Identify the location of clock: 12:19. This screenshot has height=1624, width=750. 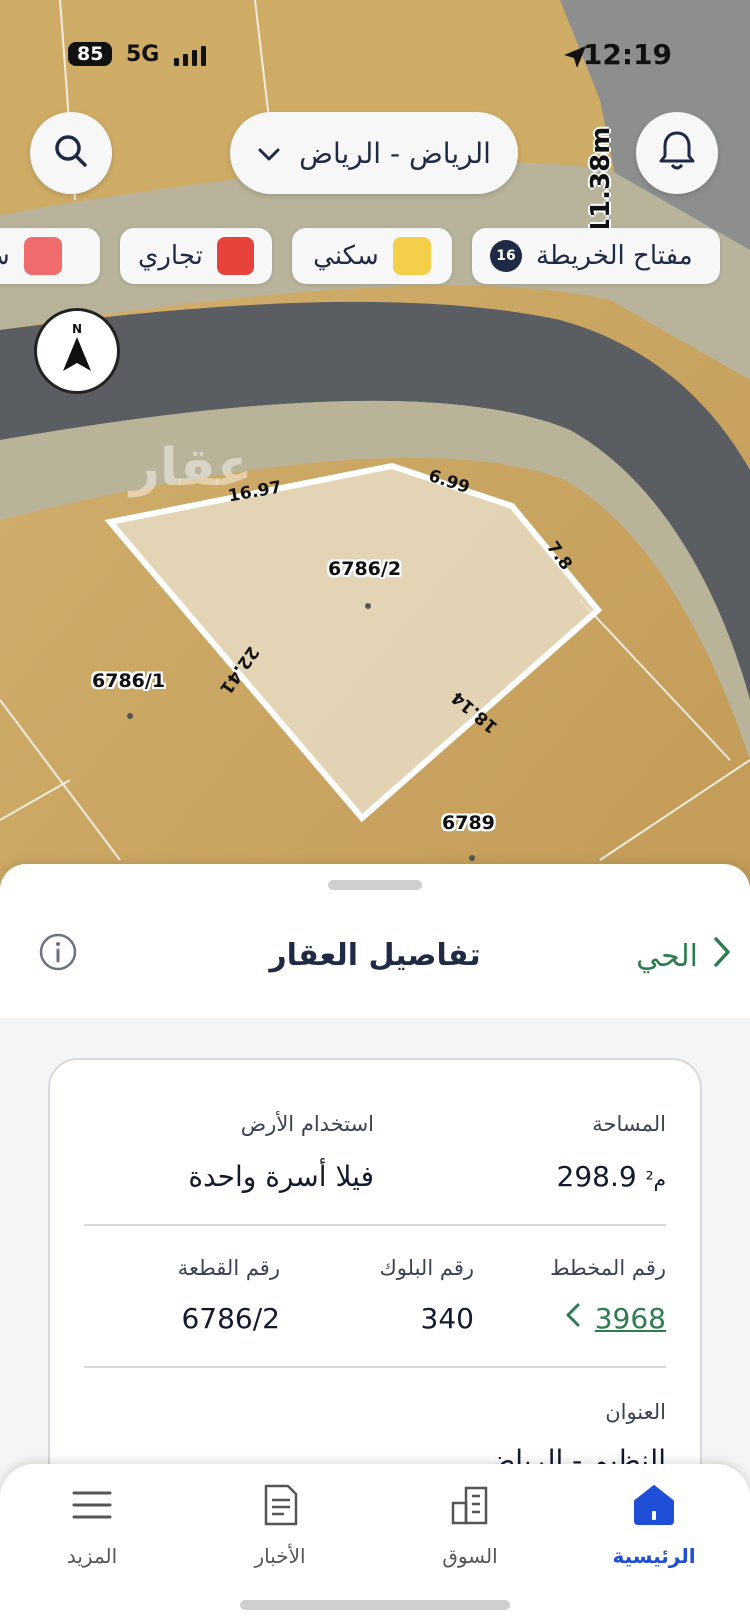
(627, 54).